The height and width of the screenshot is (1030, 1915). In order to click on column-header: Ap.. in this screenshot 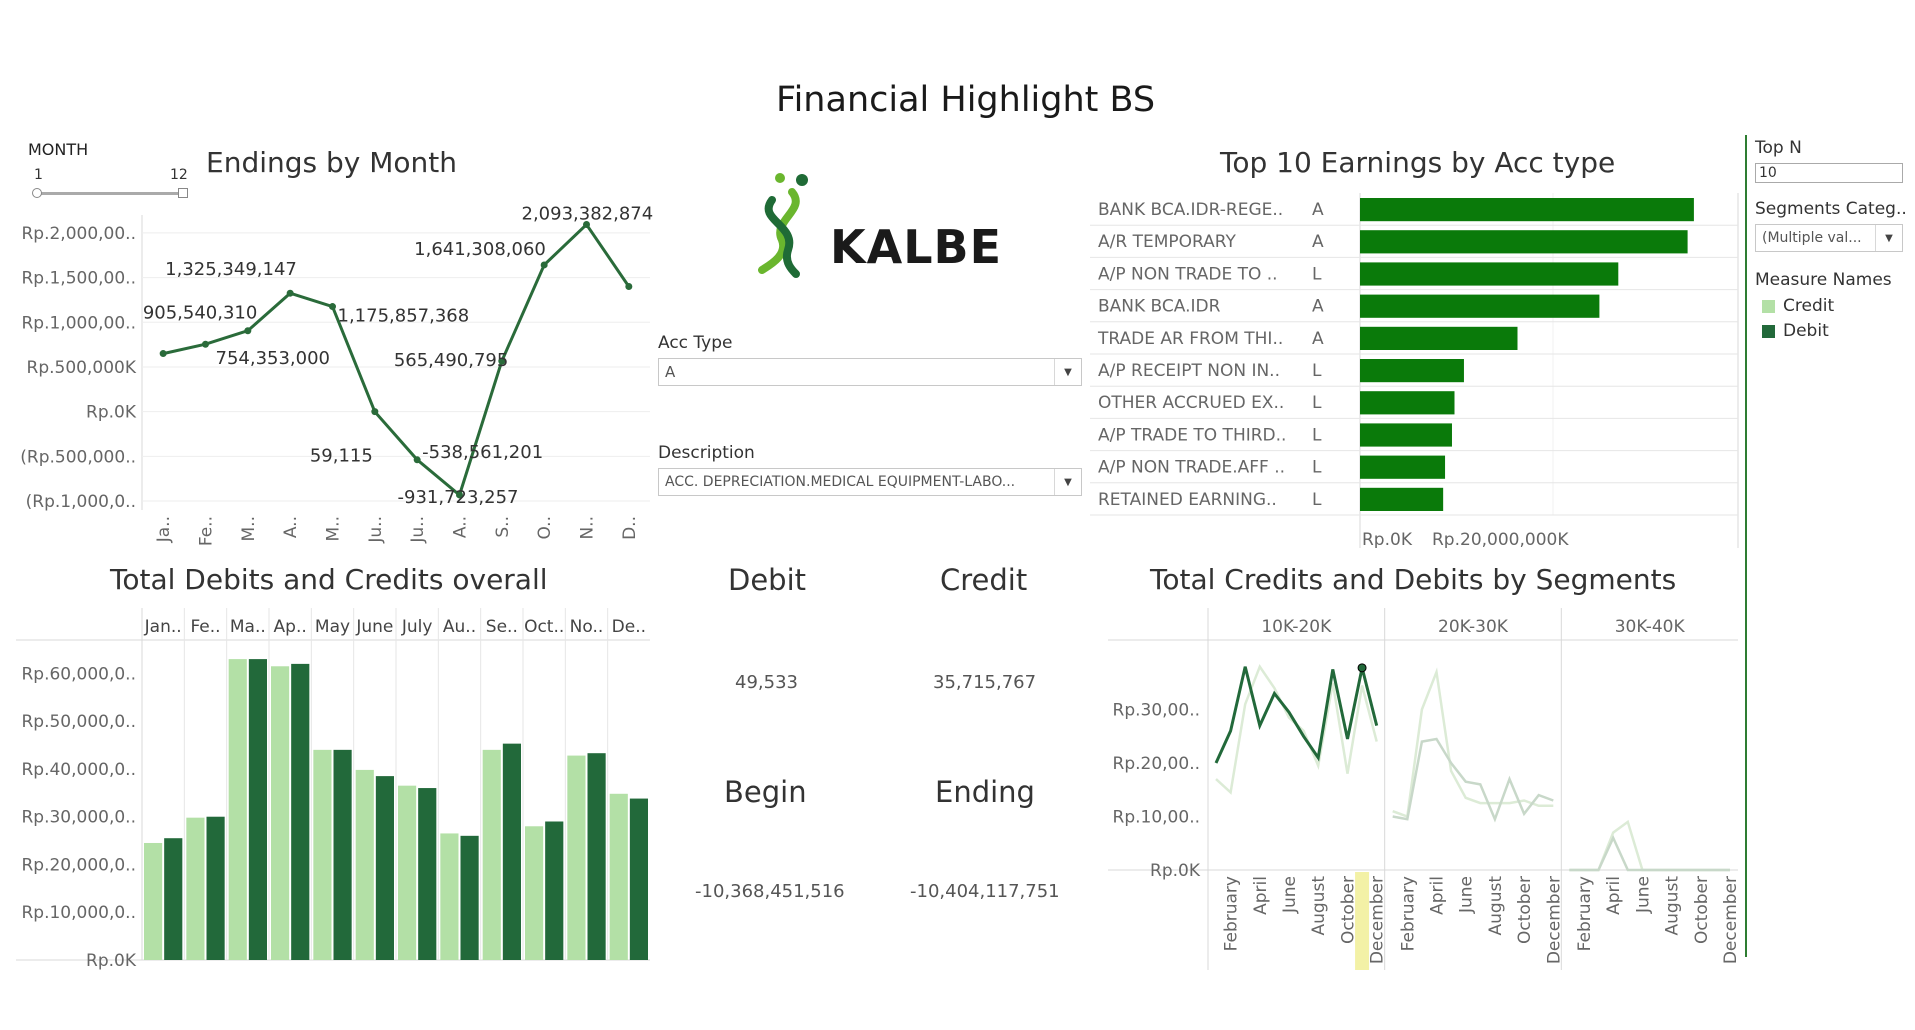, I will do `click(290, 627)`.